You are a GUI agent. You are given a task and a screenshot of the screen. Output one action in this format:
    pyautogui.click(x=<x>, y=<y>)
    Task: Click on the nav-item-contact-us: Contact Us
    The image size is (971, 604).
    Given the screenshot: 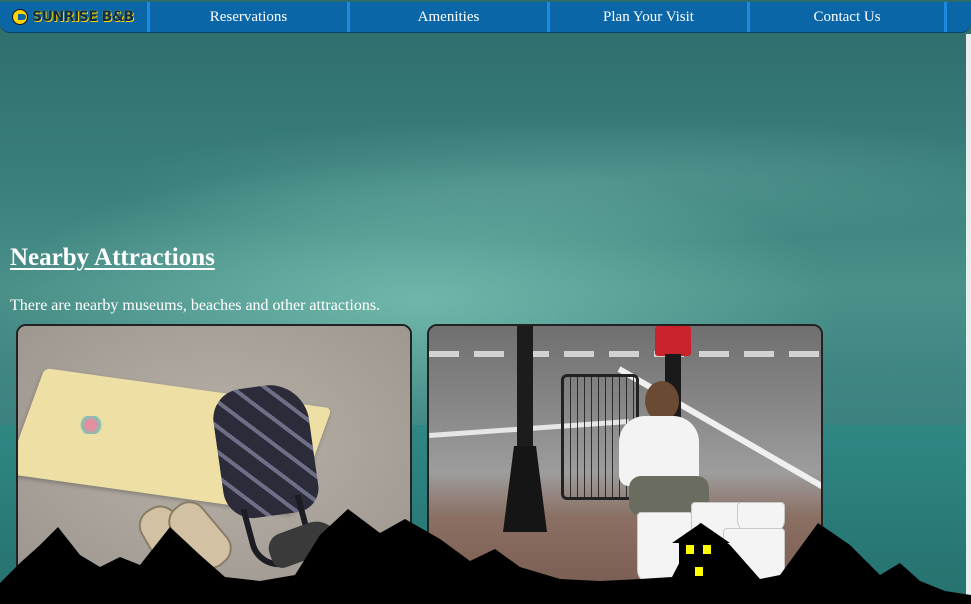 What is the action you would take?
    pyautogui.click(x=848, y=17)
    